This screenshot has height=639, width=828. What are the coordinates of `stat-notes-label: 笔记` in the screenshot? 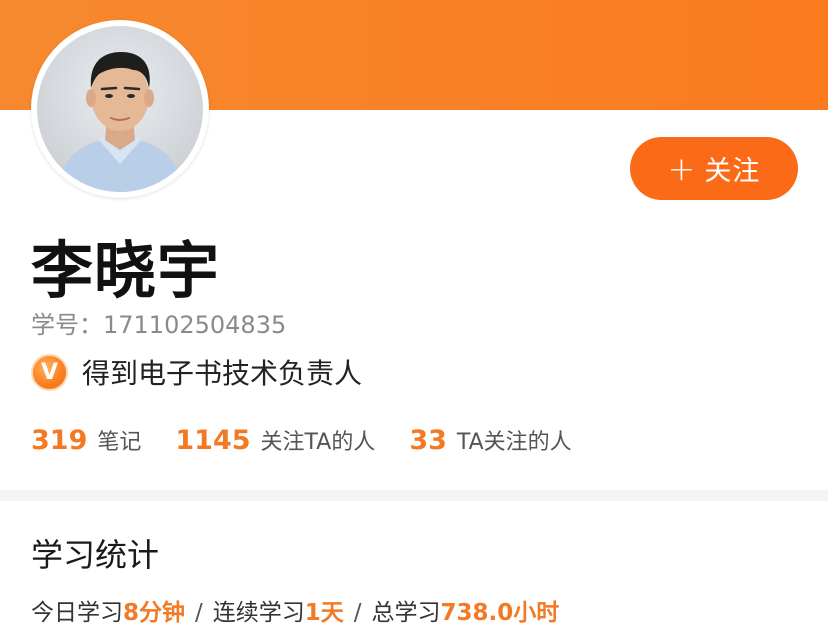 It's located at (119, 442).